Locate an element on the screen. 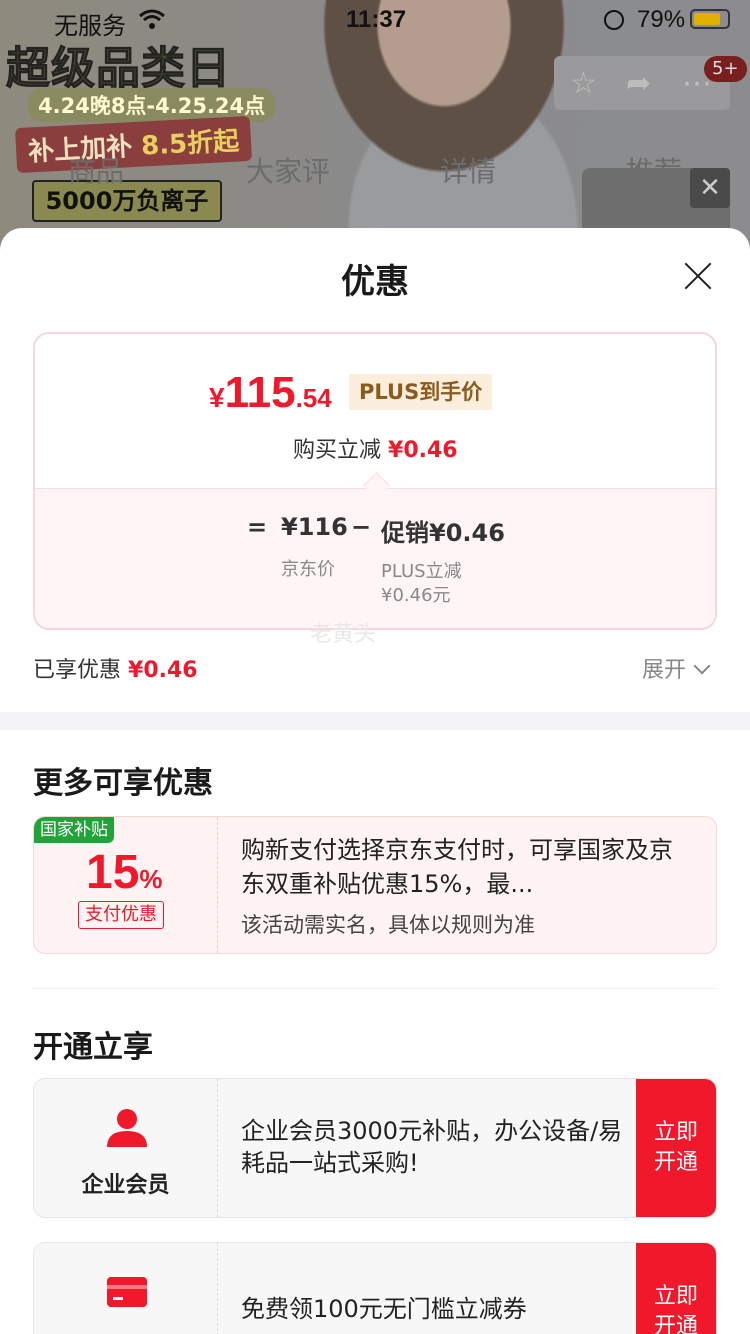  enterprise-member-panel: 企业会员 is located at coordinates (126, 1148).